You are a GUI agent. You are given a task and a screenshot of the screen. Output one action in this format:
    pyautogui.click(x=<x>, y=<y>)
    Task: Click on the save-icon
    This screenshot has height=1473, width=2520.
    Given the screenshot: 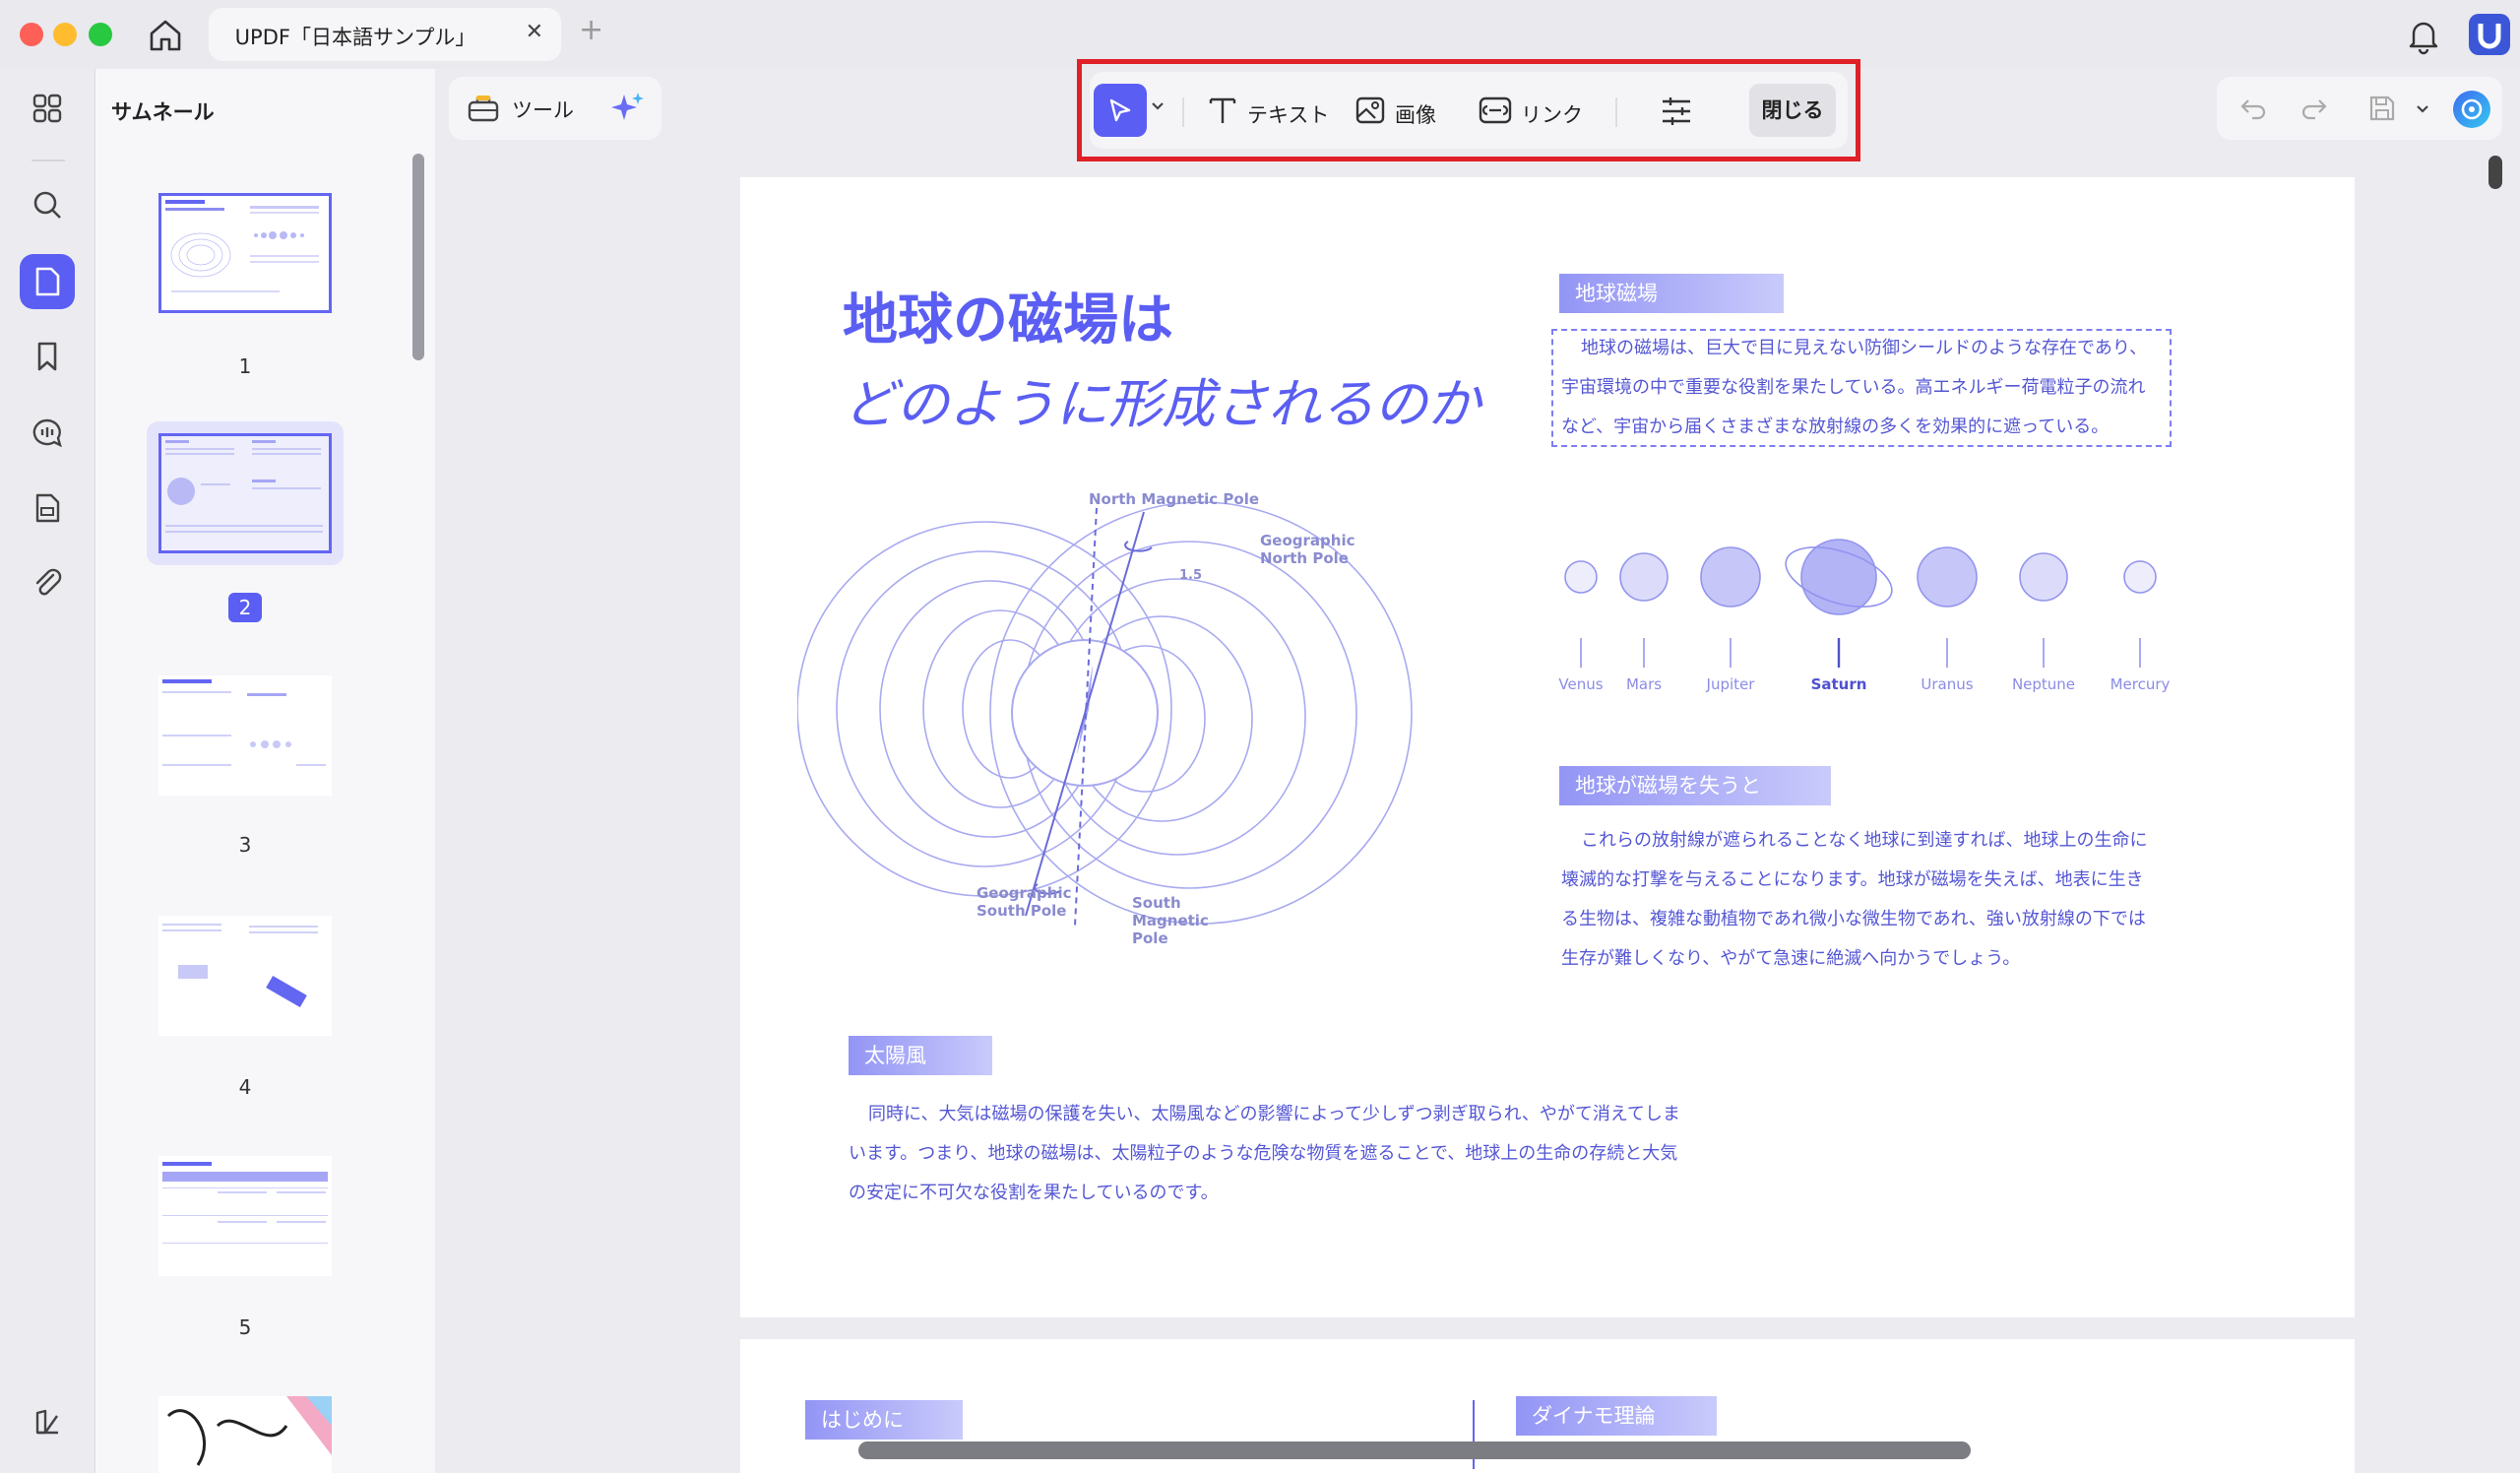 What is the action you would take?
    pyautogui.click(x=2382, y=108)
    